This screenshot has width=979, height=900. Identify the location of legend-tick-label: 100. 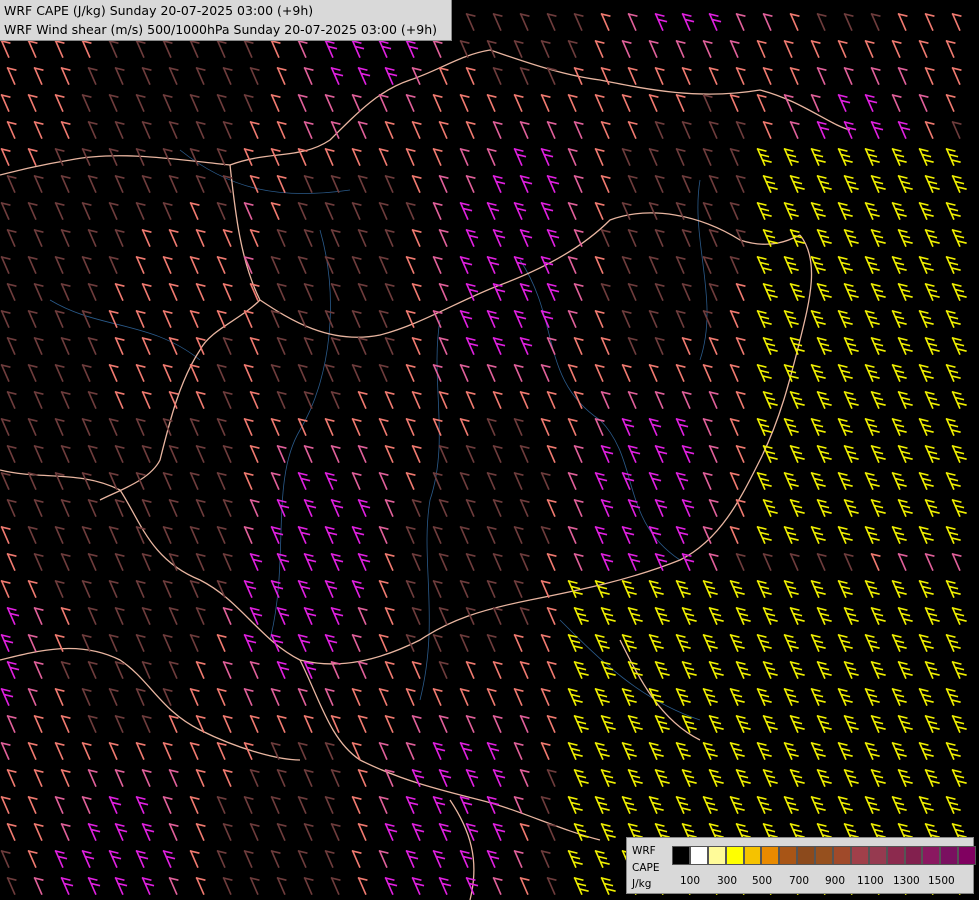
(690, 881).